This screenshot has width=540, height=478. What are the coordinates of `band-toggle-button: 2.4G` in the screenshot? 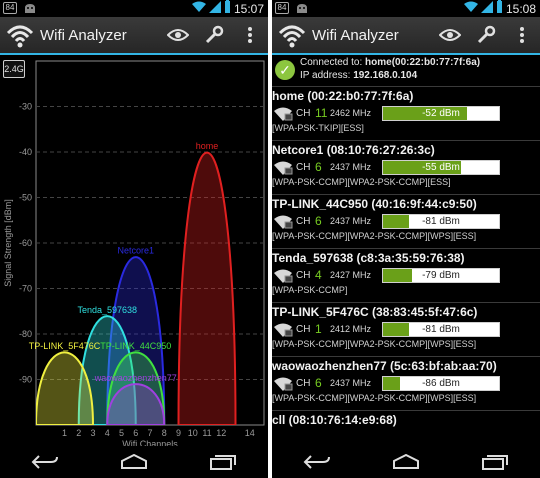 It's located at (14, 69).